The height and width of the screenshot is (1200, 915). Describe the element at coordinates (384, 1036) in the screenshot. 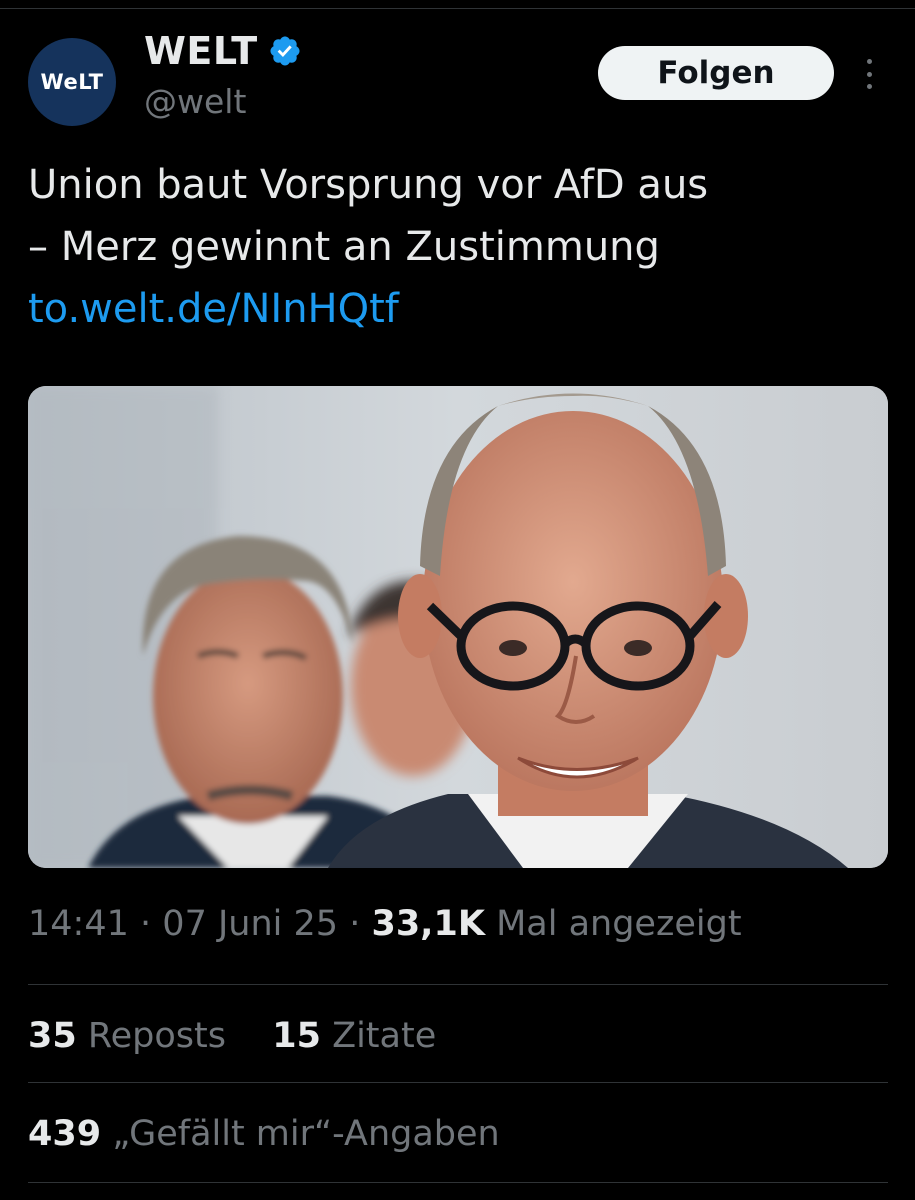

I see `quotes-label: Zitate` at that location.